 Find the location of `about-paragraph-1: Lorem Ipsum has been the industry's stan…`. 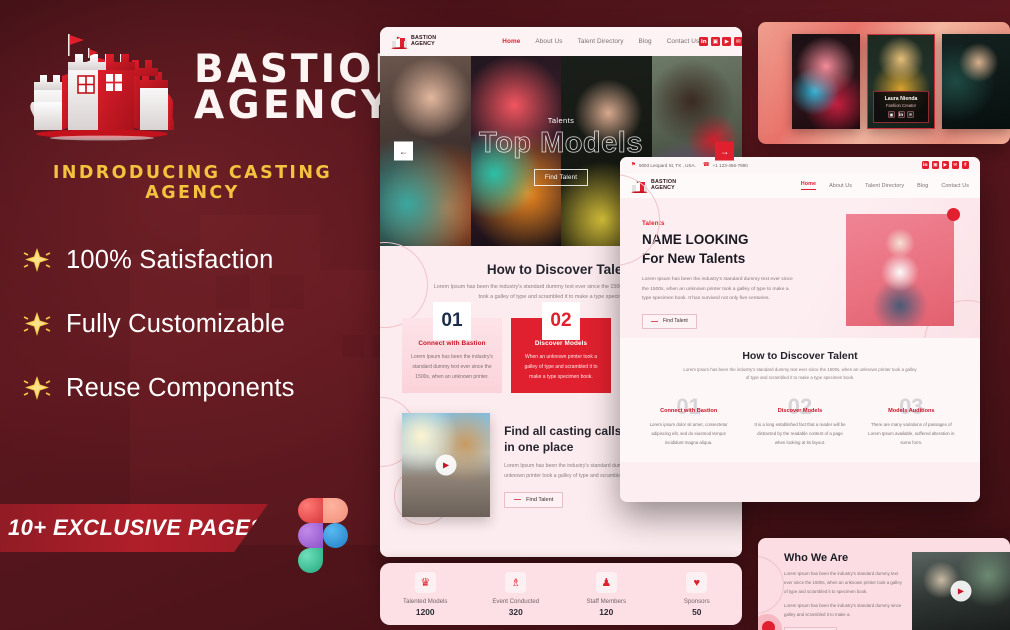

about-paragraph-1: Lorem Ipsum has been the industry's stan… is located at coordinates (843, 582).